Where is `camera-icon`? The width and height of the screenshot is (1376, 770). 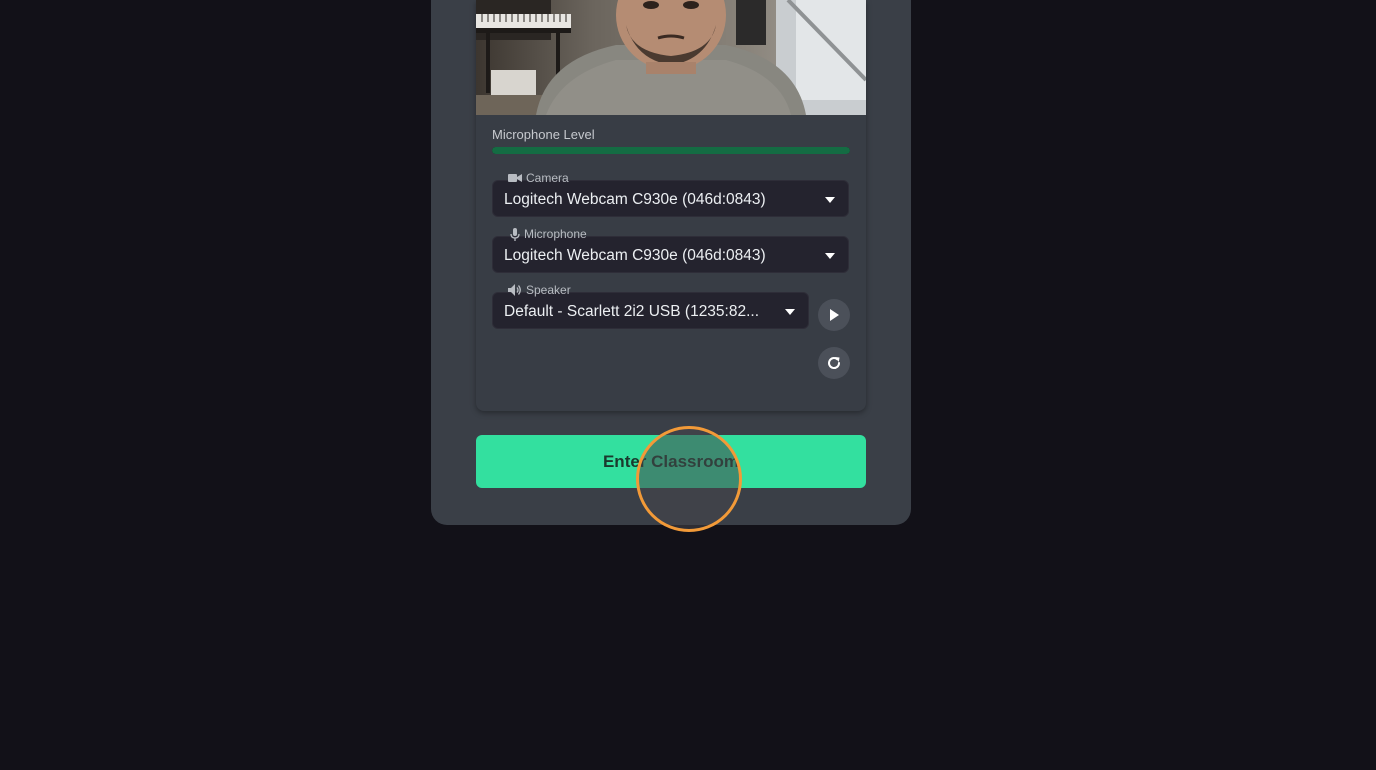
camera-icon is located at coordinates (515, 178).